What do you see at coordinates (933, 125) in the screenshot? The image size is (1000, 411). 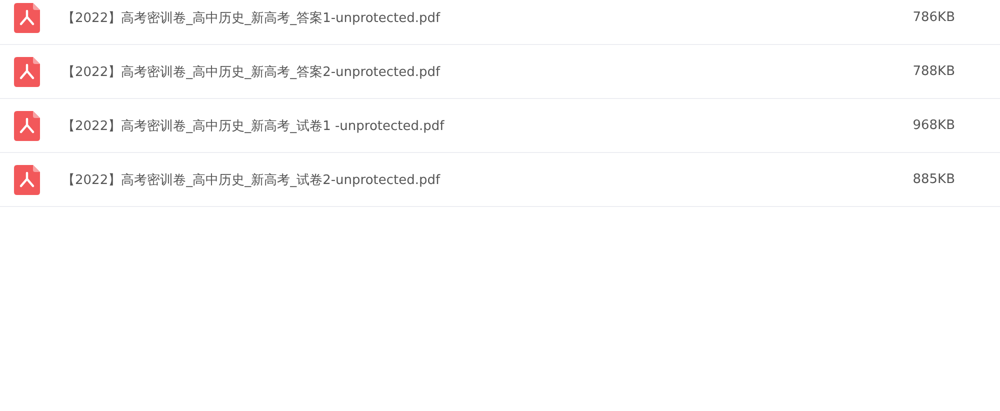 I see `file-size: 968KB` at bounding box center [933, 125].